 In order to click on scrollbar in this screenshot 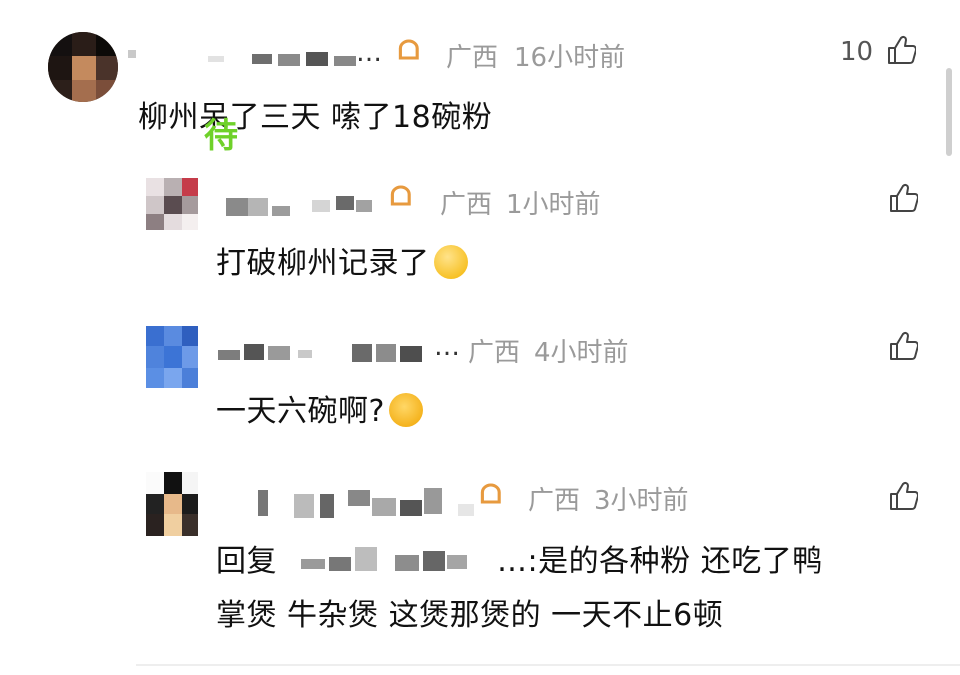, I will do `click(949, 112)`.